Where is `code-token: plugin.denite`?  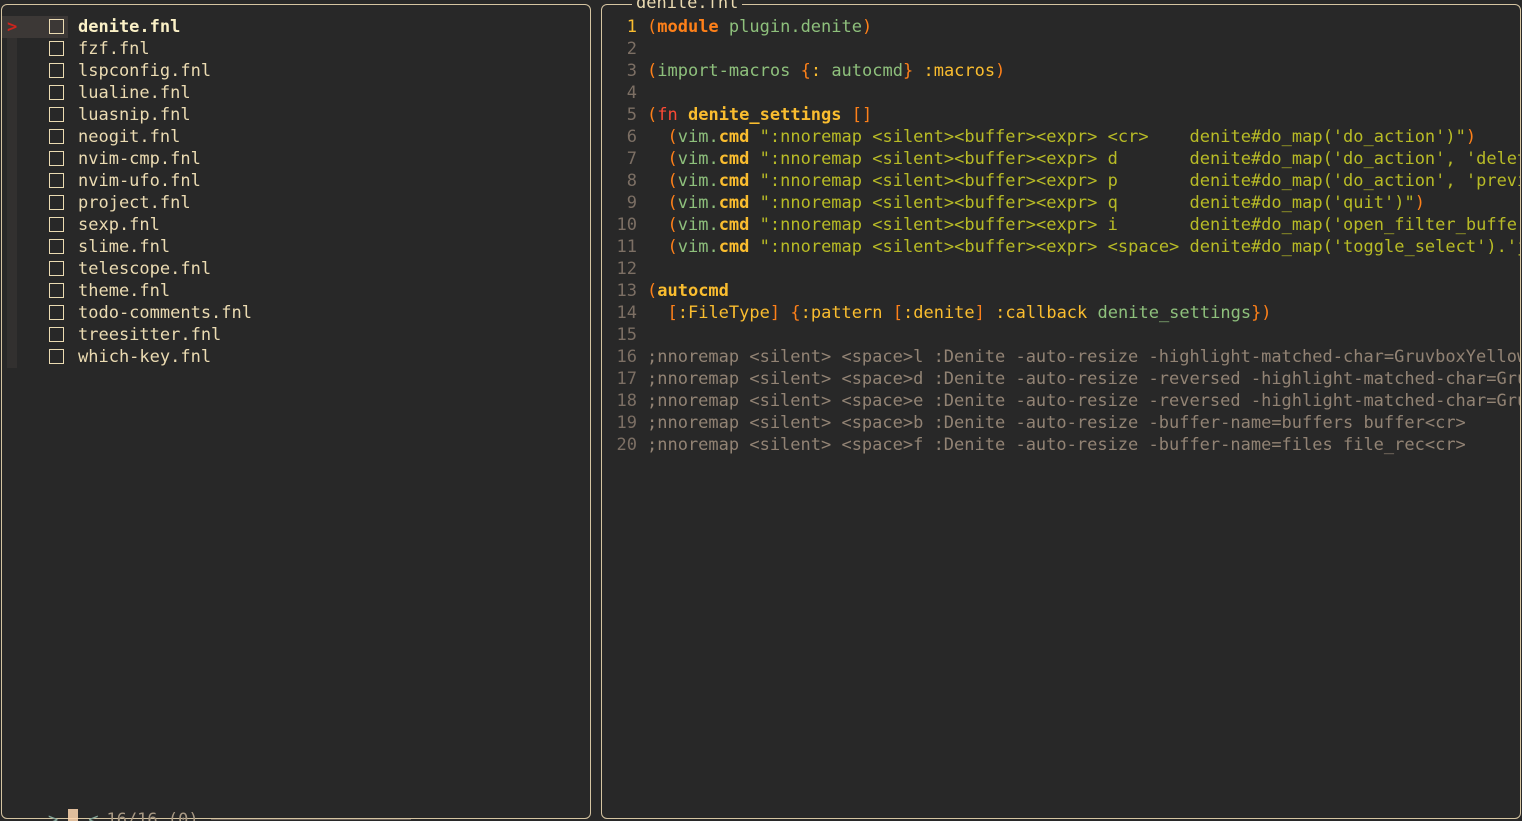
code-token: plugin.denite is located at coordinates (795, 27).